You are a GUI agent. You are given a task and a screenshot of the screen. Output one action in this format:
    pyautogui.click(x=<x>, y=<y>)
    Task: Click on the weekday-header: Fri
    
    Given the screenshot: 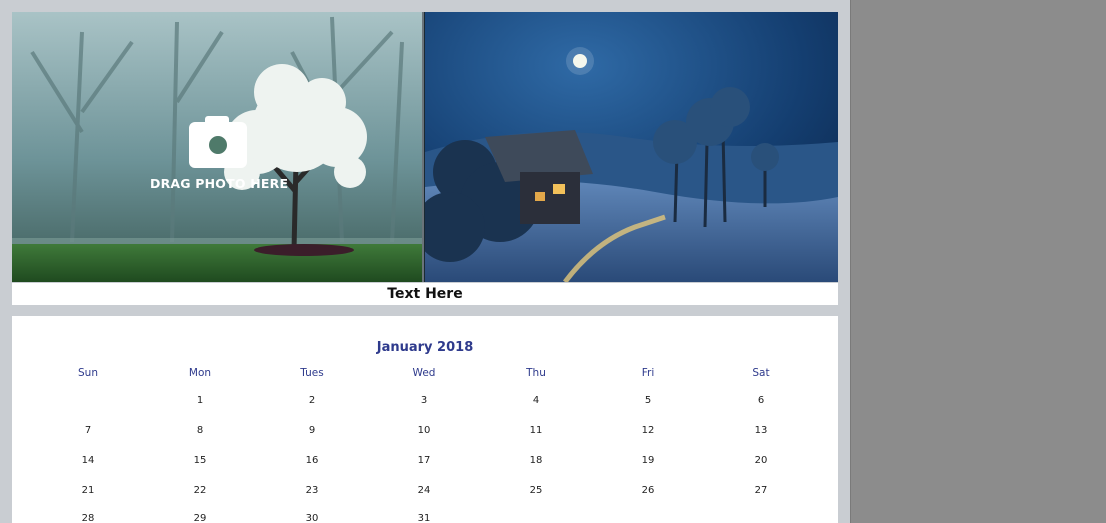 What is the action you would take?
    pyautogui.click(x=648, y=373)
    